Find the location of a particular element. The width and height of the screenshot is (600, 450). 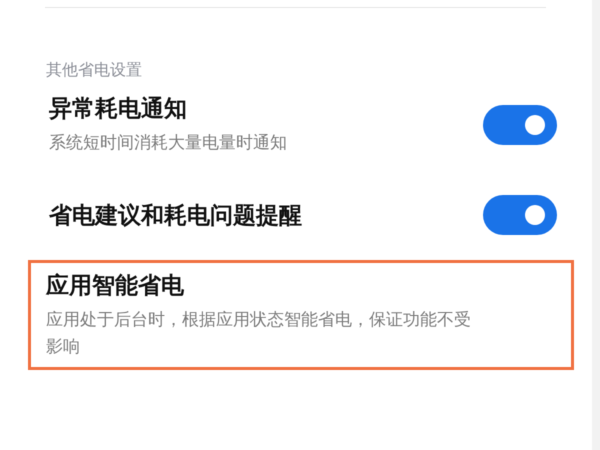

setting-description: 系统短时间消耗大量电量时通知 is located at coordinates (168, 144).